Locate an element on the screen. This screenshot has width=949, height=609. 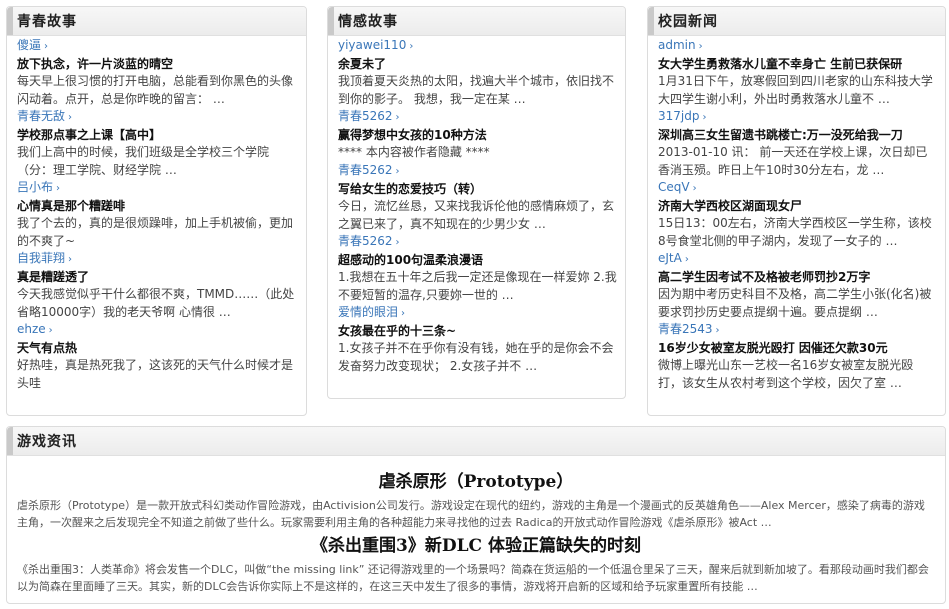
panel-title: 游戏资讯 is located at coordinates (47, 442).